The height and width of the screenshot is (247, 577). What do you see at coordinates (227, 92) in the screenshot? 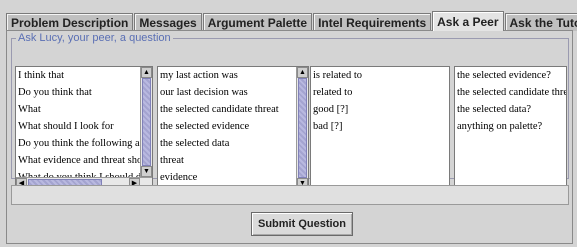
I see `list-item: our last decision was` at bounding box center [227, 92].